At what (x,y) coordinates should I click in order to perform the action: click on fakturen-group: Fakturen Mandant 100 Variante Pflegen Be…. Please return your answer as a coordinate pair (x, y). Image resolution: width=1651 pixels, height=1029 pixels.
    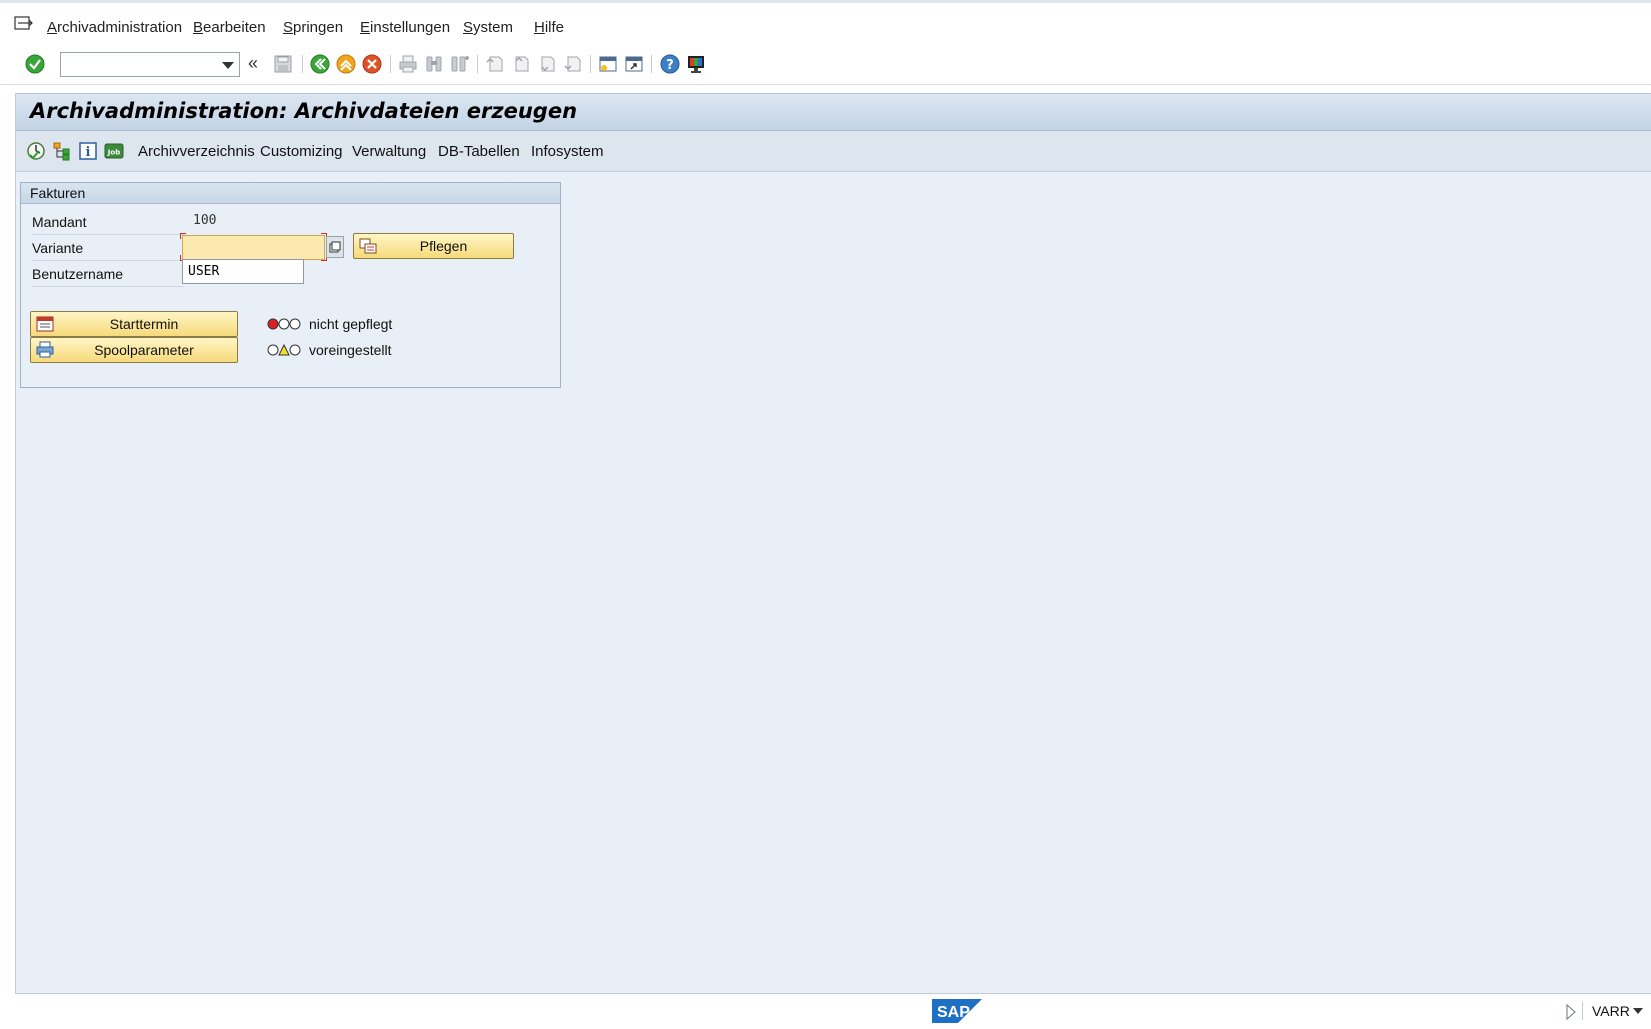
    Looking at the image, I should click on (290, 285).